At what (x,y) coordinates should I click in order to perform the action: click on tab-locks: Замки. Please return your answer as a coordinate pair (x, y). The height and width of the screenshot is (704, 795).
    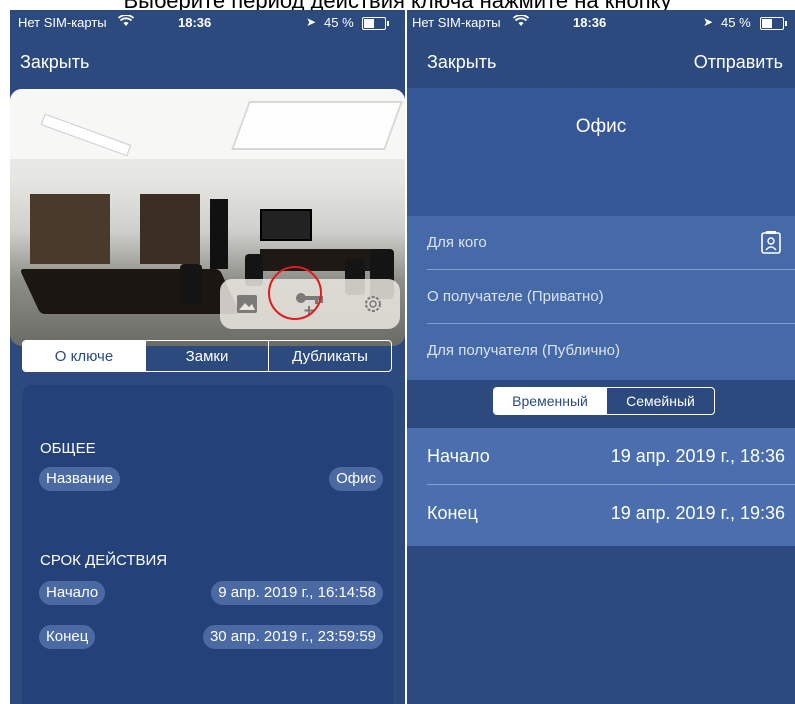
    Looking at the image, I should click on (207, 356).